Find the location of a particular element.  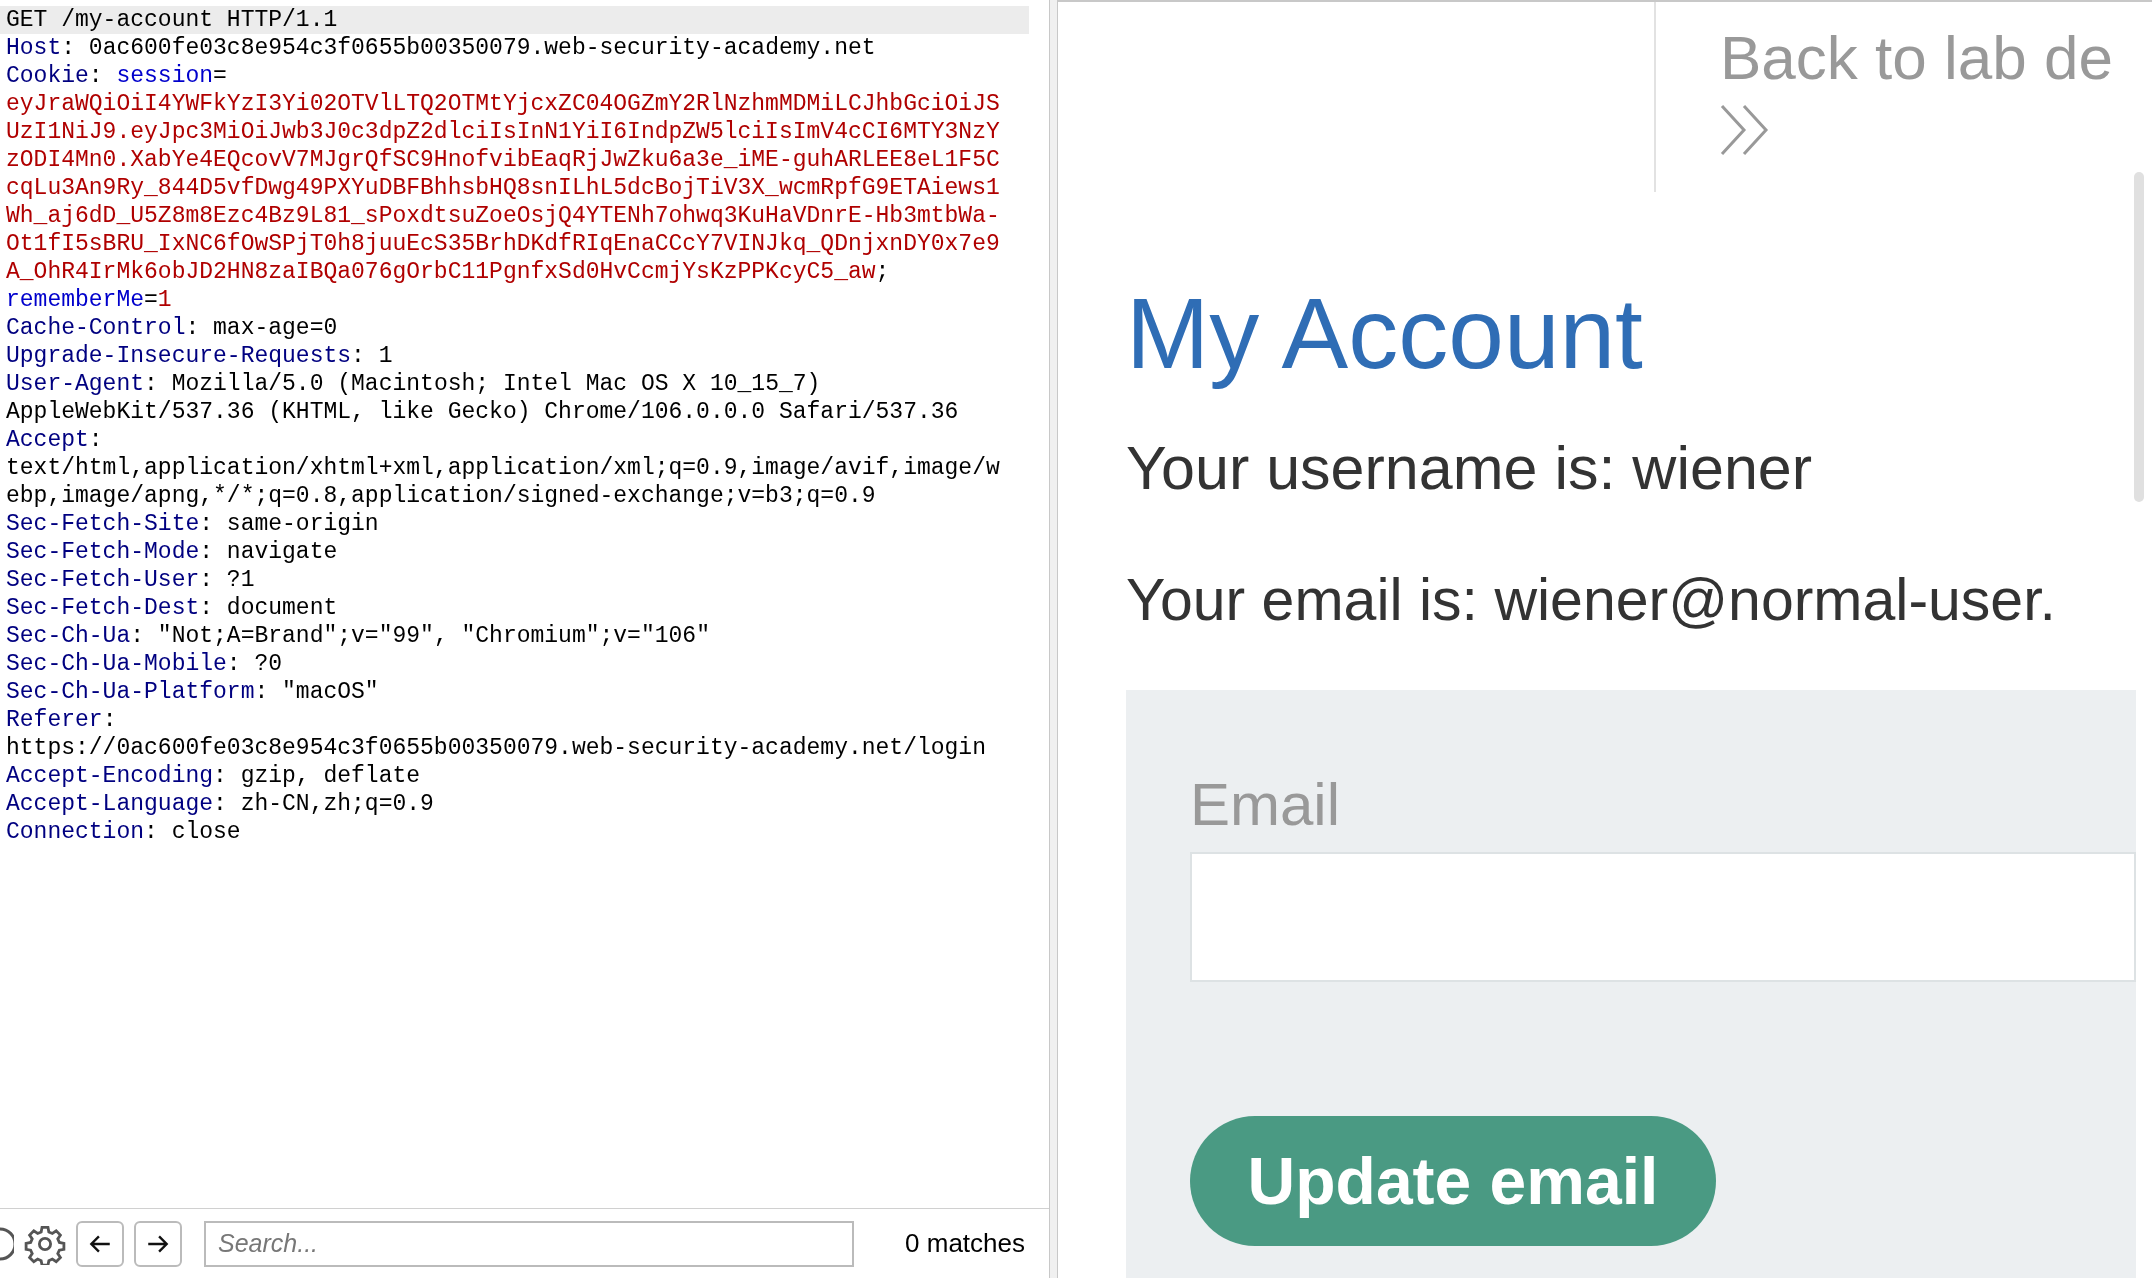

request-line: Sec-Fetch-Dest: document is located at coordinates (172, 608).